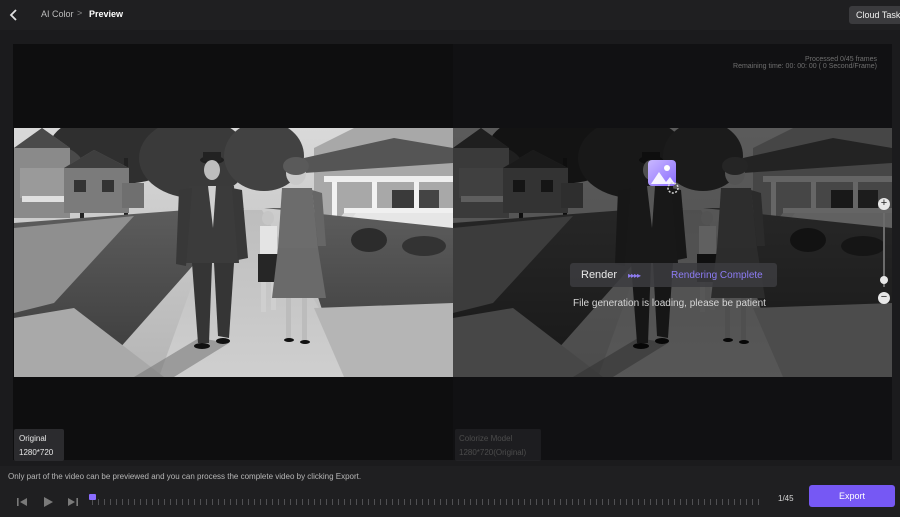 Image resolution: width=900 pixels, height=517 pixels. What do you see at coordinates (57, 14) in the screenshot?
I see `breadcrumb-ai-color: AI Color` at bounding box center [57, 14].